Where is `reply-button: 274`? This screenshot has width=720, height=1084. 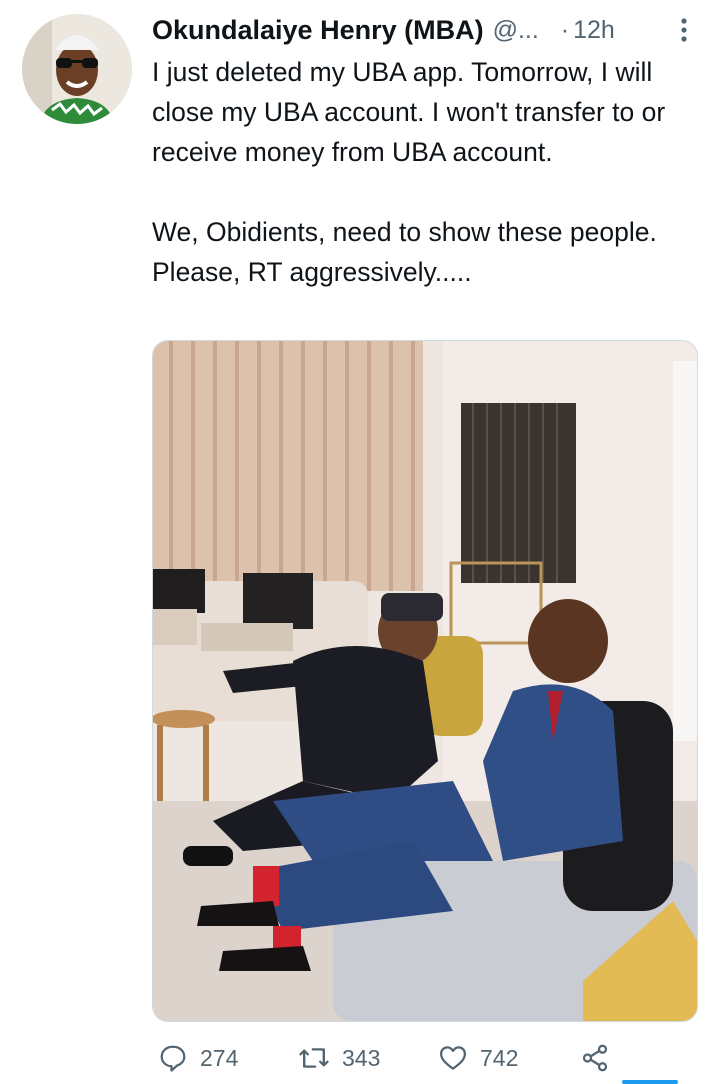
reply-button: 274 is located at coordinates (198, 1058).